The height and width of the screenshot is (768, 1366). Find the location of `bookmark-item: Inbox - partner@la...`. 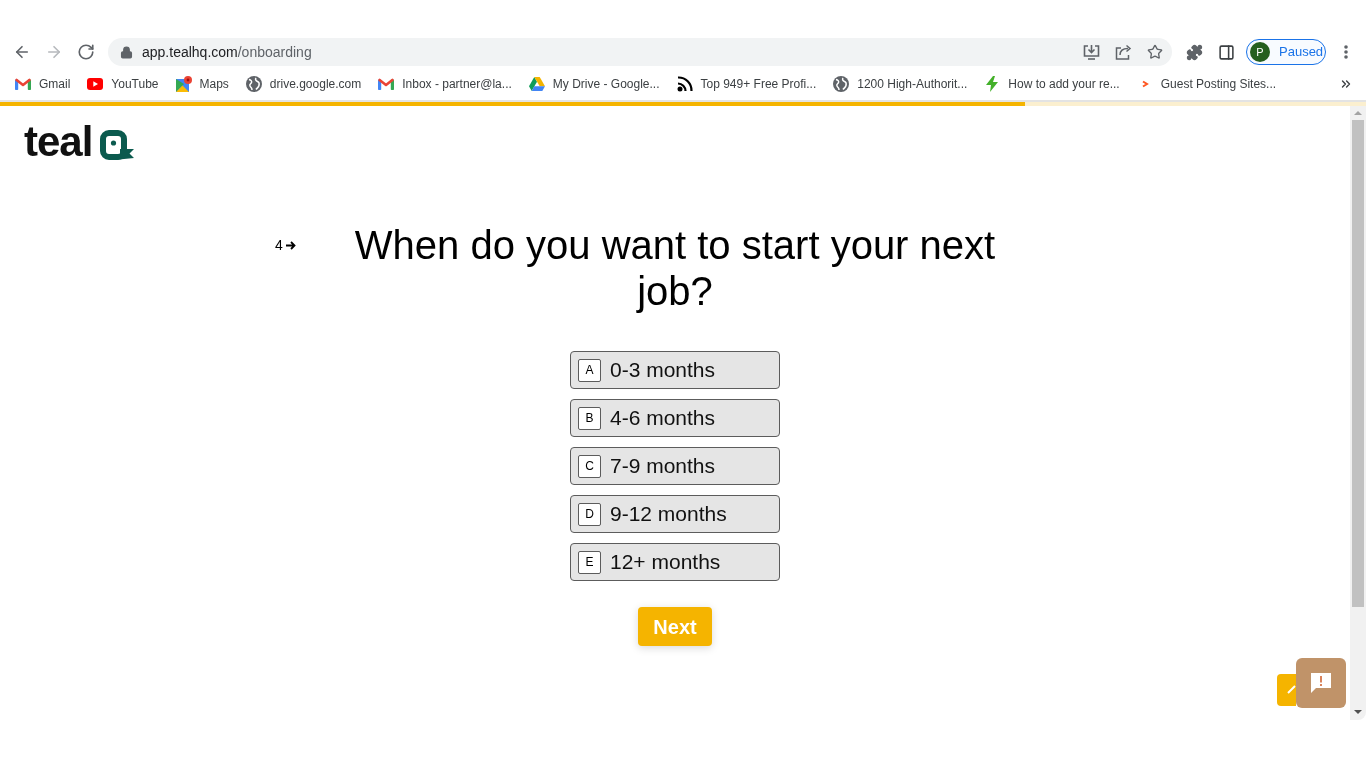

bookmark-item: Inbox - partner@la... is located at coordinates (445, 84).